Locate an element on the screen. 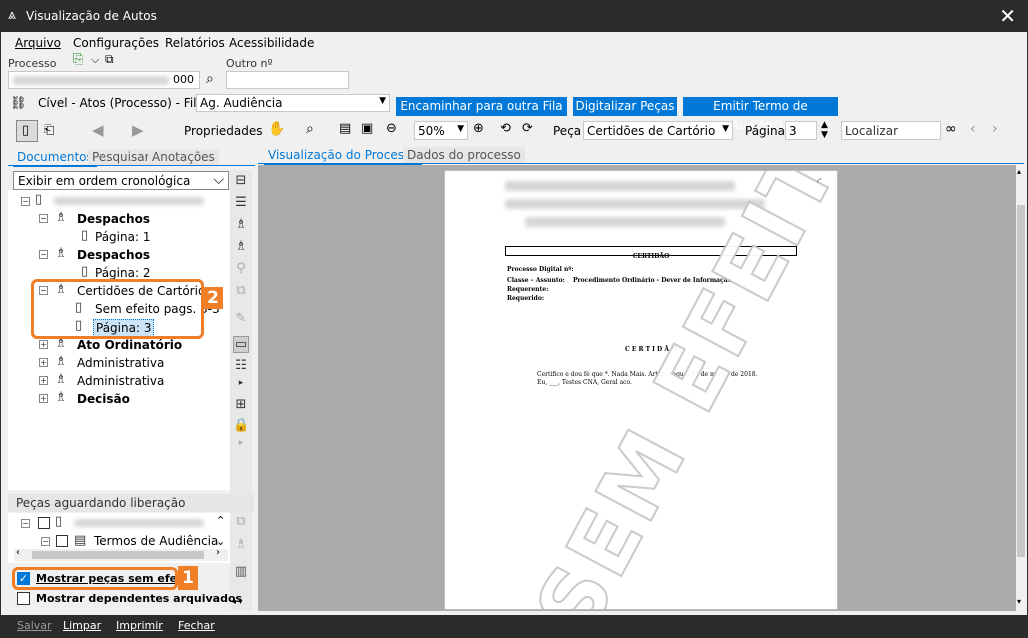 The height and width of the screenshot is (638, 1028). zoom-tool-icon: ⌕ is located at coordinates (310, 129).